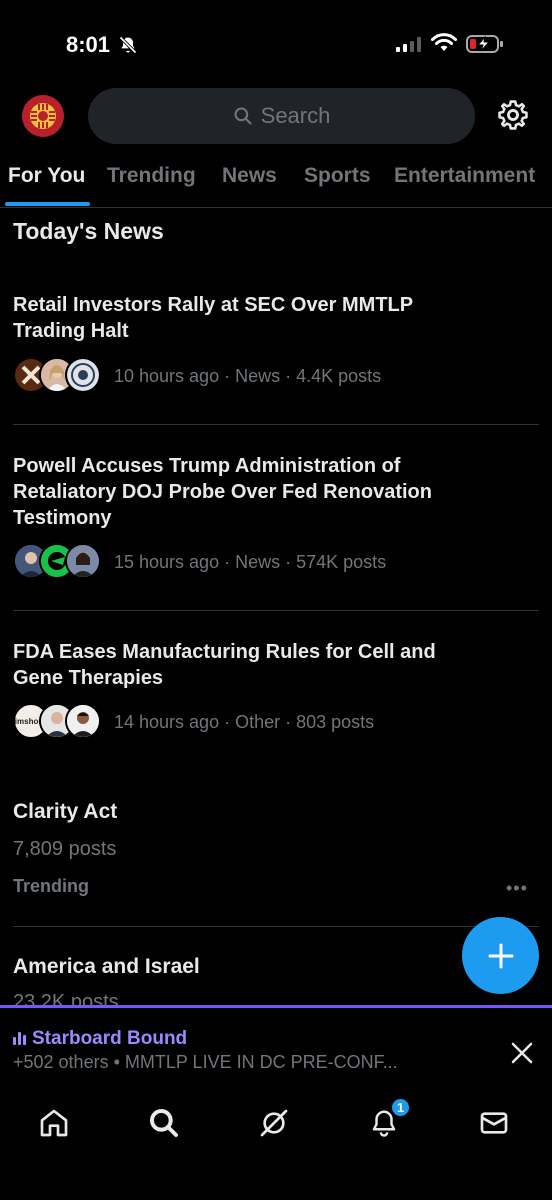 The height and width of the screenshot is (1200, 552). I want to click on notification-badge: 1, so click(400, 1107).